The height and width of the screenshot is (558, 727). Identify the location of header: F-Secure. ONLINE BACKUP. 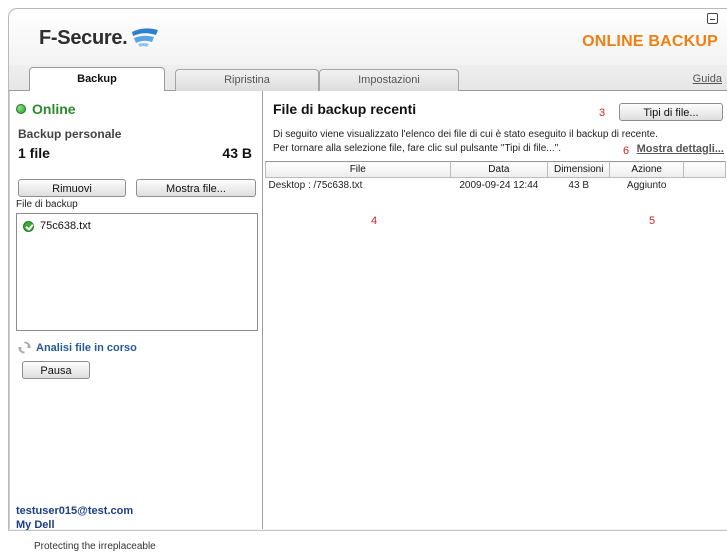
(368, 37).